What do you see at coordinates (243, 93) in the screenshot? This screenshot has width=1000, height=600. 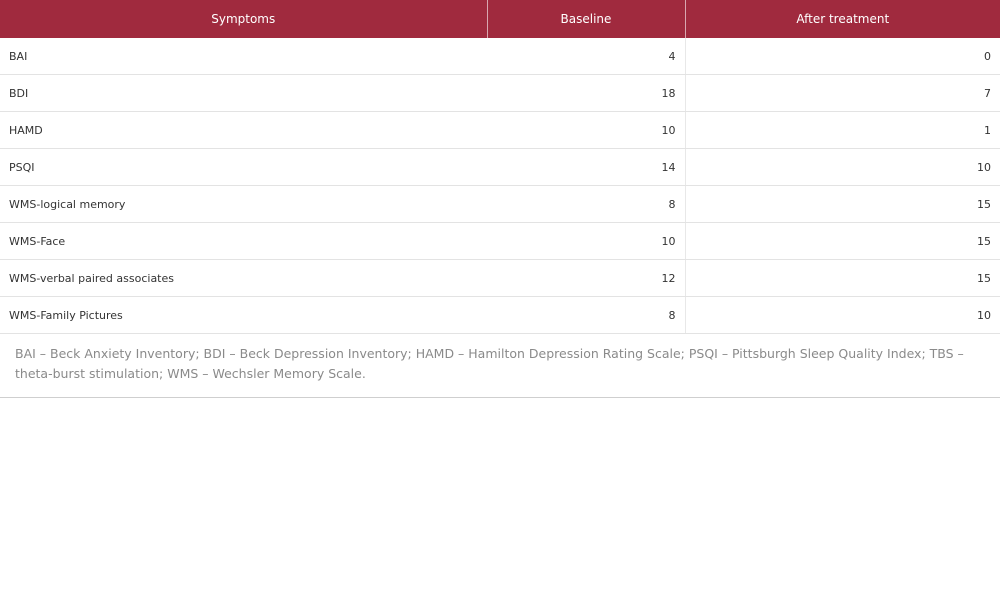 I see `cell-symptom: BDI` at bounding box center [243, 93].